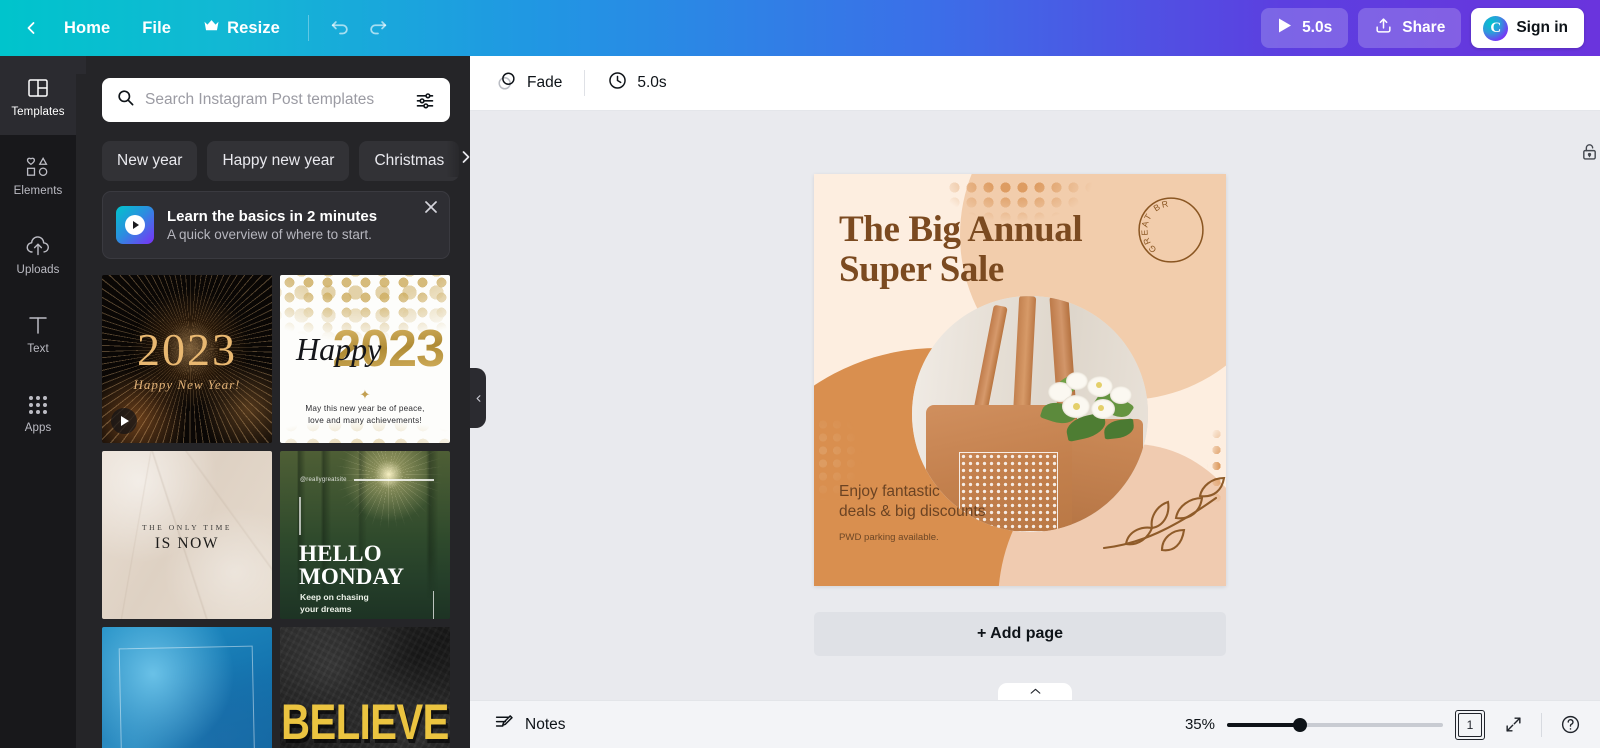  I want to click on collapse-panel-handle, so click(478, 398).